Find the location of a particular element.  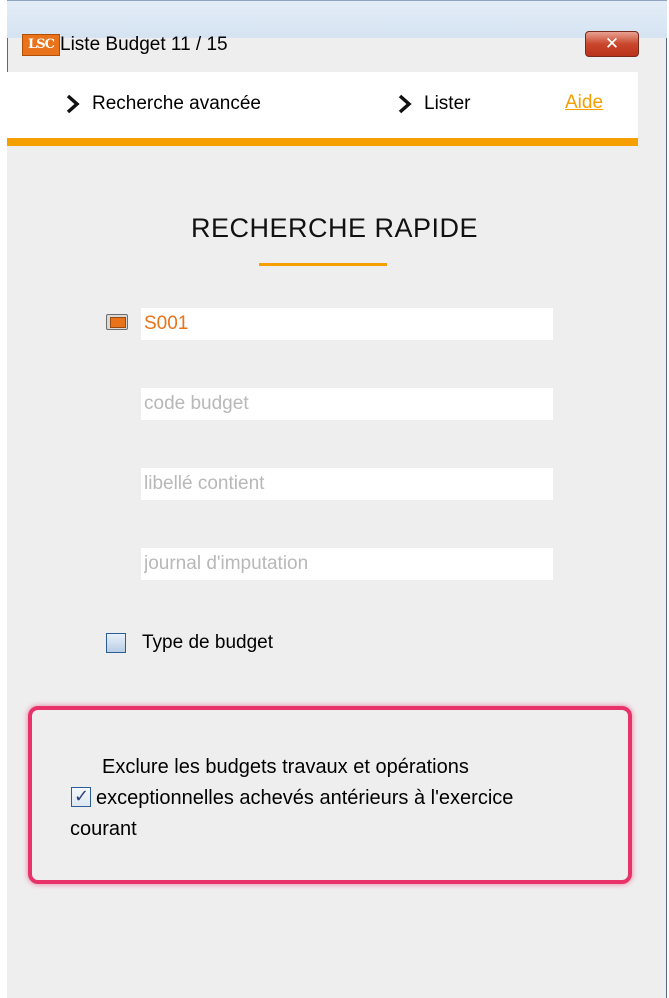

filter-value-field is located at coordinates (347, 324).